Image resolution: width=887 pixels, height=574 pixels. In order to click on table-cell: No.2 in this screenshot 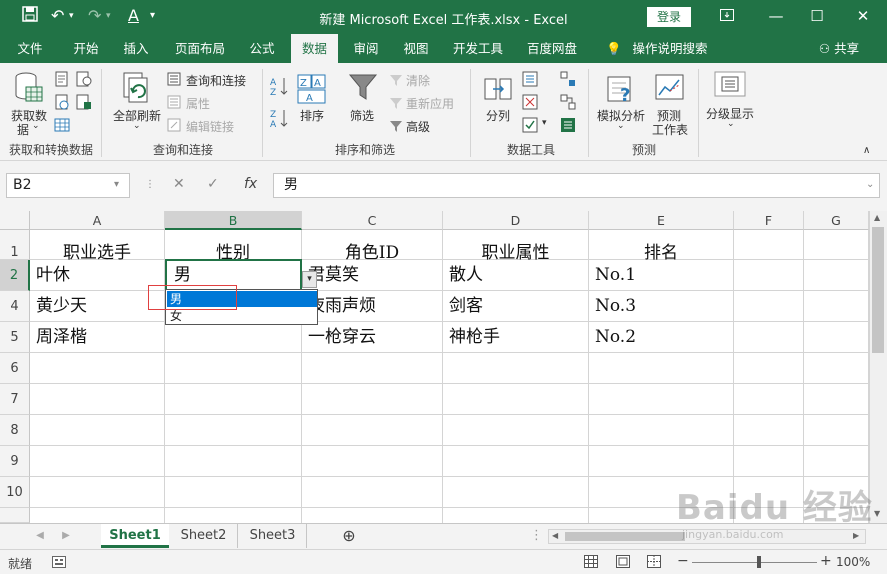, I will do `click(661, 337)`.